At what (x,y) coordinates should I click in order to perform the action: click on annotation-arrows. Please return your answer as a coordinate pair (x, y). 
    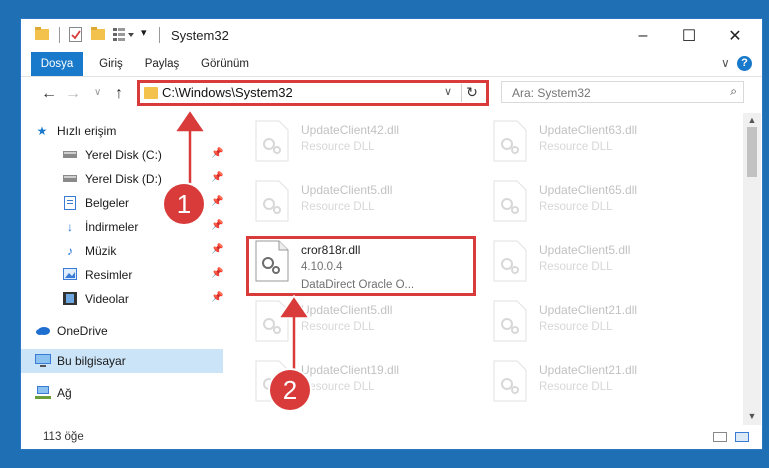
    Looking at the image, I should click on (242, 240).